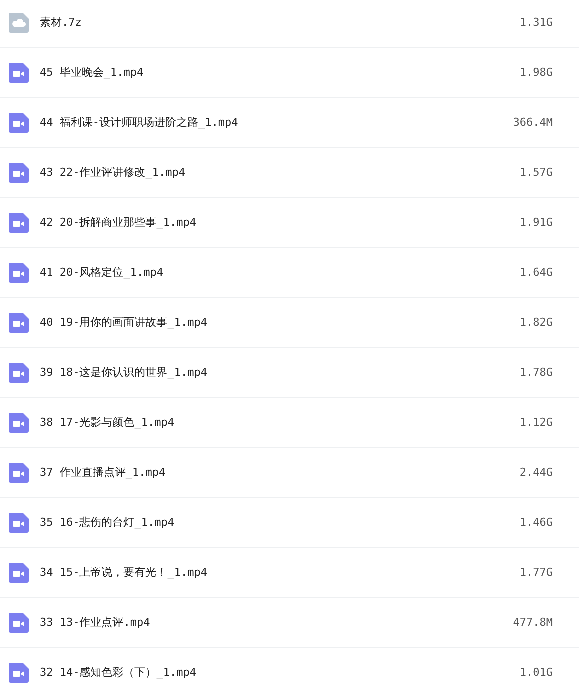 This screenshot has width=579, height=690. Describe the element at coordinates (536, 22) in the screenshot. I see `file-size: 1.31G` at that location.